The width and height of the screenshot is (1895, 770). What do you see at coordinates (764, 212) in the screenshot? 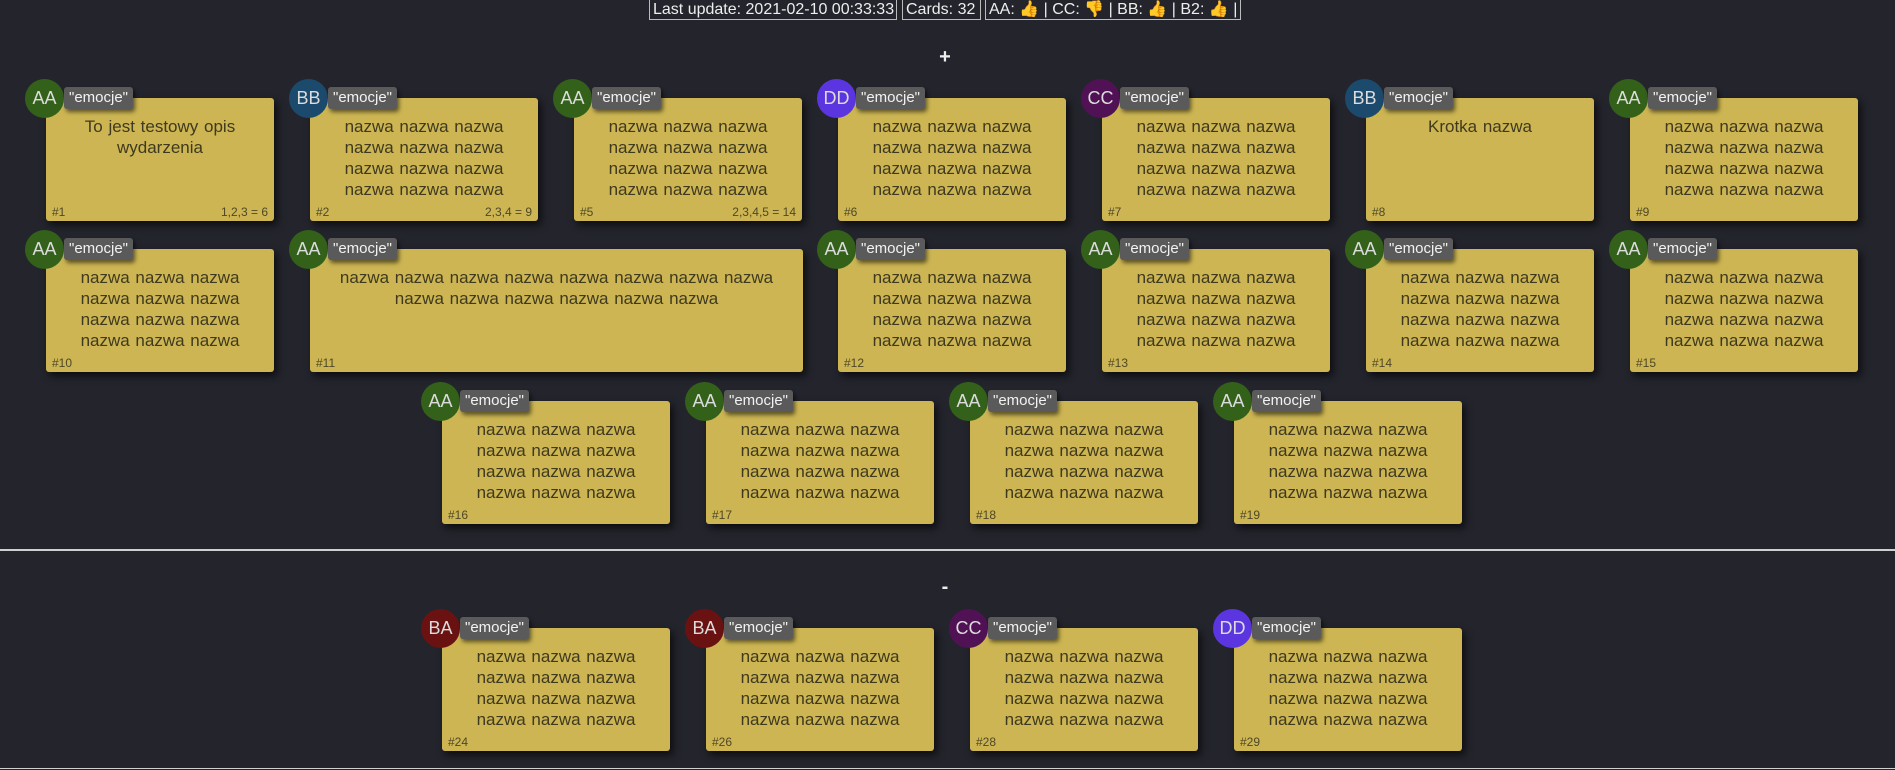
I see `card-score: 2,3,4,5 = 14` at bounding box center [764, 212].